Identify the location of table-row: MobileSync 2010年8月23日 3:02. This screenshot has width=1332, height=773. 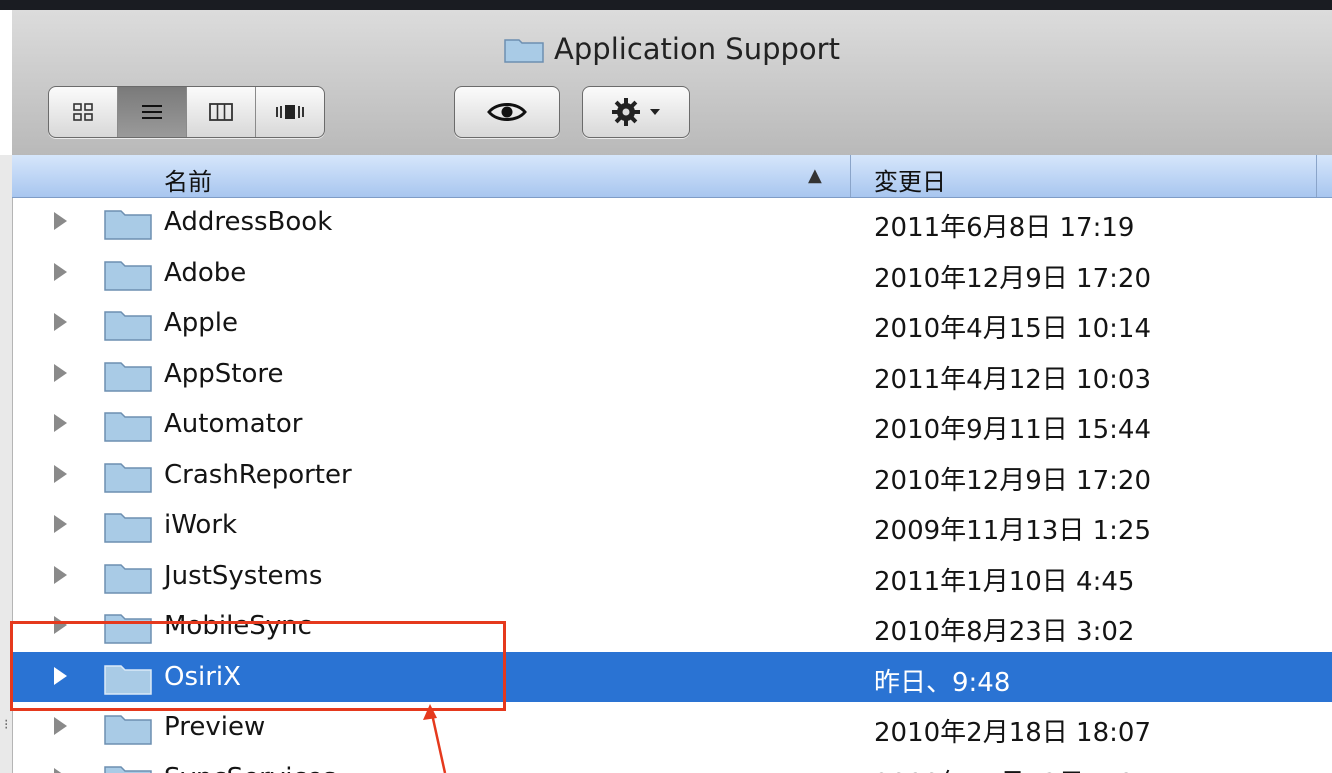
(672, 626).